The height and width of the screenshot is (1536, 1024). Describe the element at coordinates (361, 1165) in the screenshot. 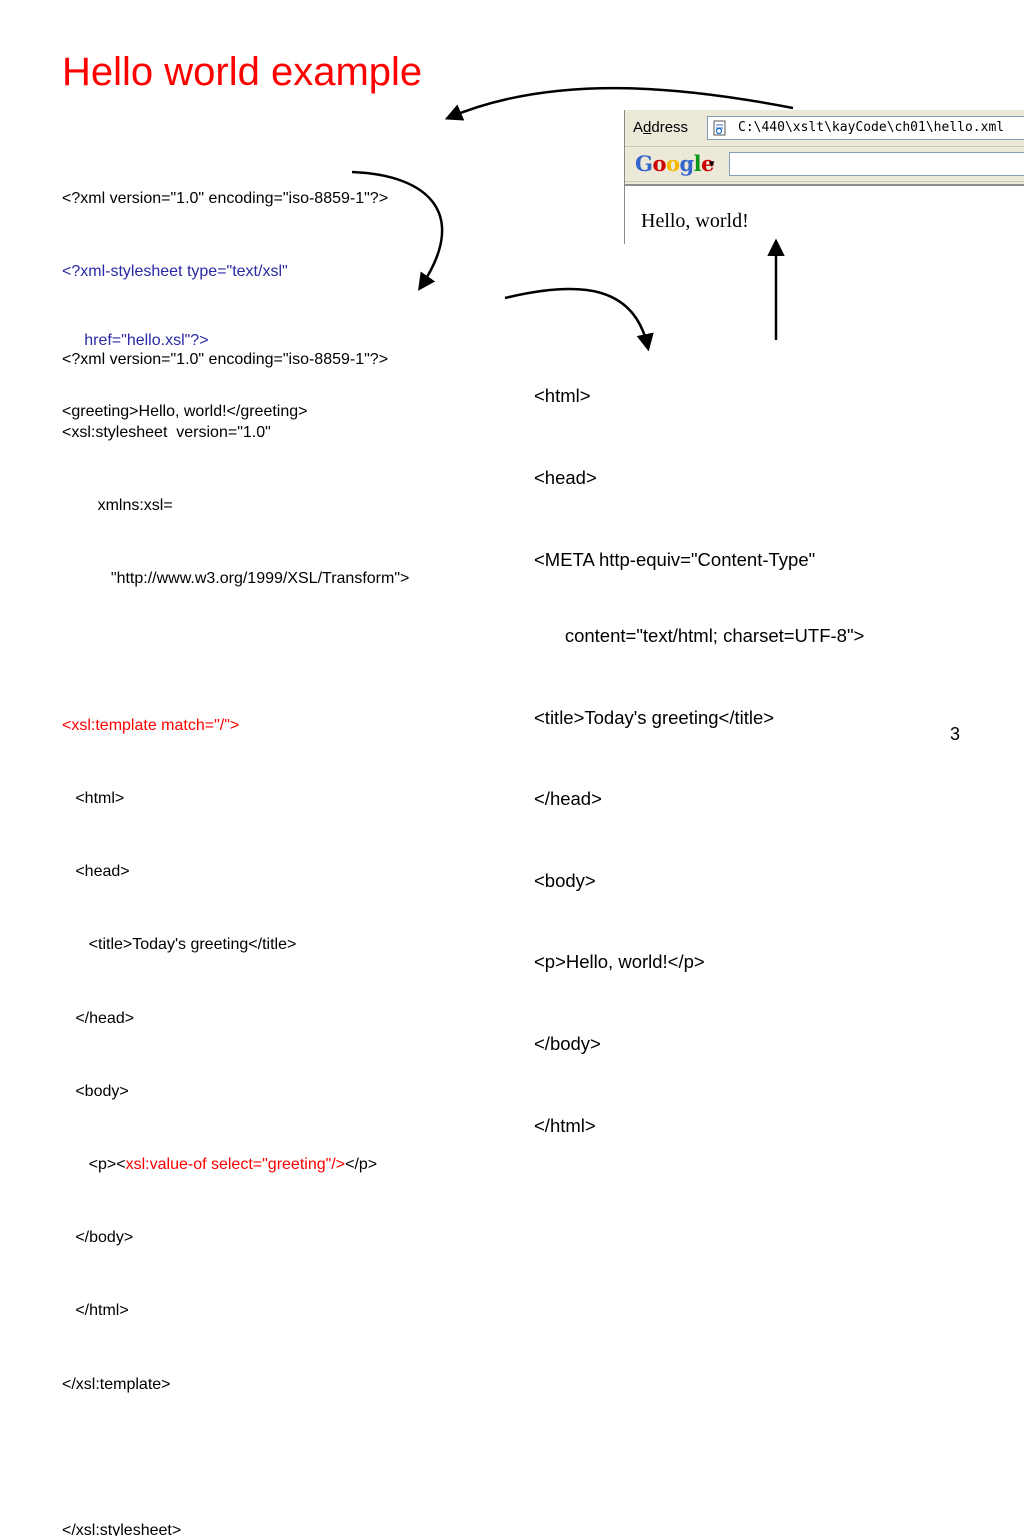

I see `code-fragment: </p>` at that location.